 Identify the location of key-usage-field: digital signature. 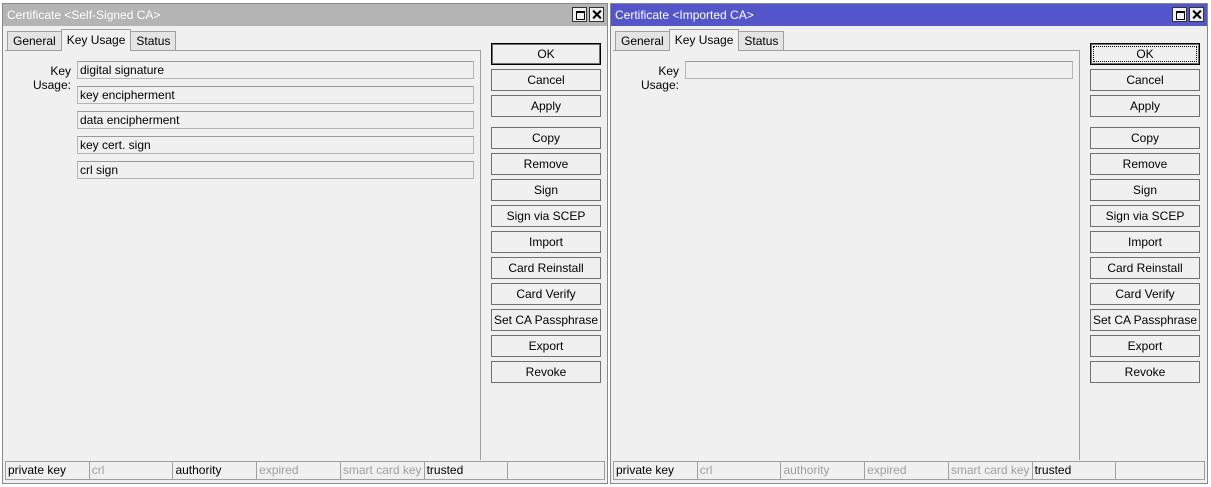
(275, 70).